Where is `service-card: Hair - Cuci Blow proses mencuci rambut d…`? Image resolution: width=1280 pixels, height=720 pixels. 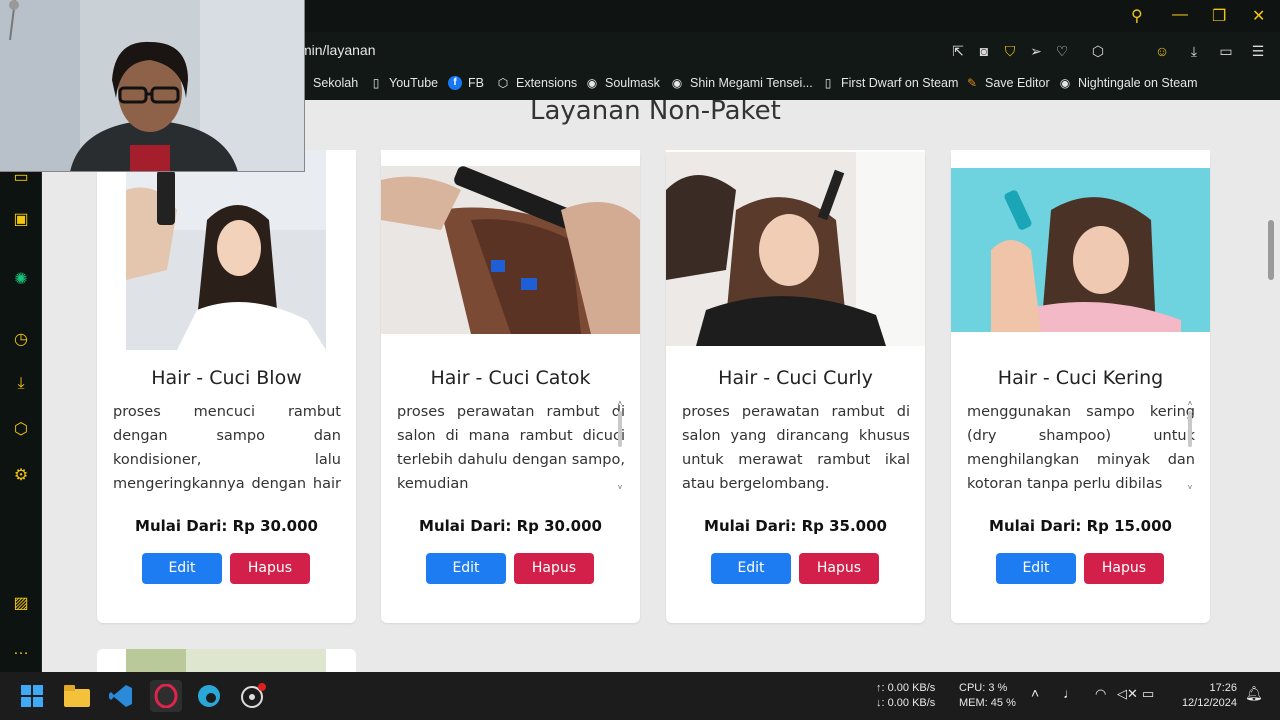
service-card: Hair - Cuci Blow proses mencuci rambut d… is located at coordinates (226, 386).